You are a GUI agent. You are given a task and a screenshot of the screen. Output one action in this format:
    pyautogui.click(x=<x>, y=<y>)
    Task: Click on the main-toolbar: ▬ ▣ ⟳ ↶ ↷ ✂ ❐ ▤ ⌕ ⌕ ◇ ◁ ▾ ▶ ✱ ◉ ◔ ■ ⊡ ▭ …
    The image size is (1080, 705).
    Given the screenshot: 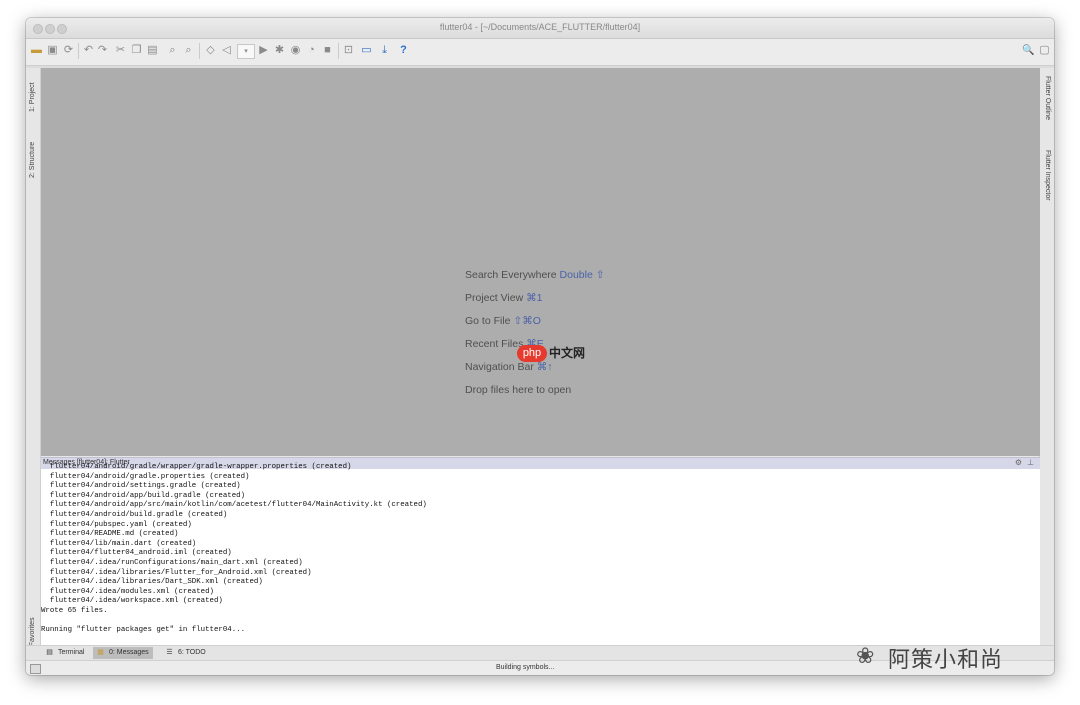 What is the action you would take?
    pyautogui.click(x=540, y=52)
    